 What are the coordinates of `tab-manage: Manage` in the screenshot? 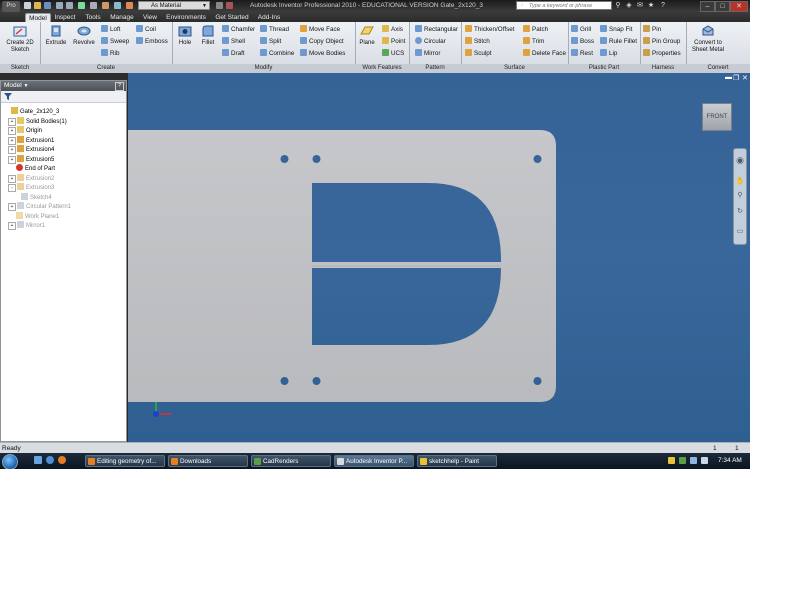 It's located at (122, 17).